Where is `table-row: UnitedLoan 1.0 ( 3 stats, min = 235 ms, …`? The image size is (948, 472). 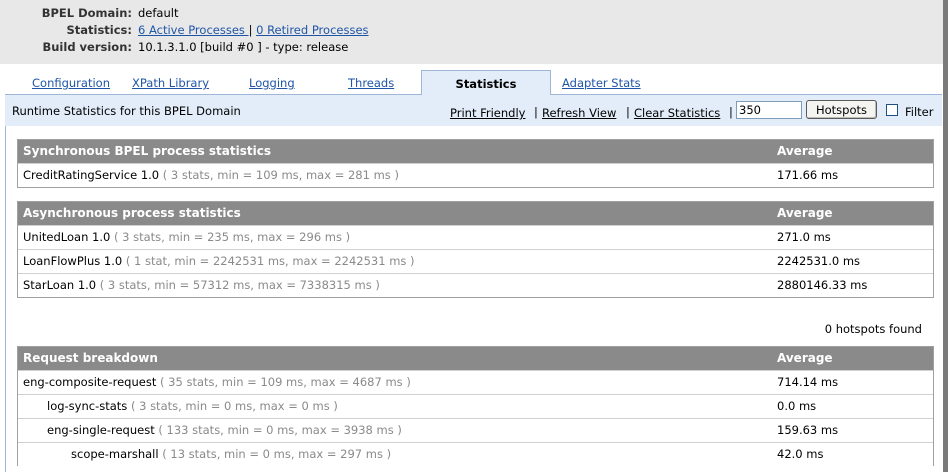 table-row: UnitedLoan 1.0 ( 3 stats, min = 235 ms, … is located at coordinates (475, 237).